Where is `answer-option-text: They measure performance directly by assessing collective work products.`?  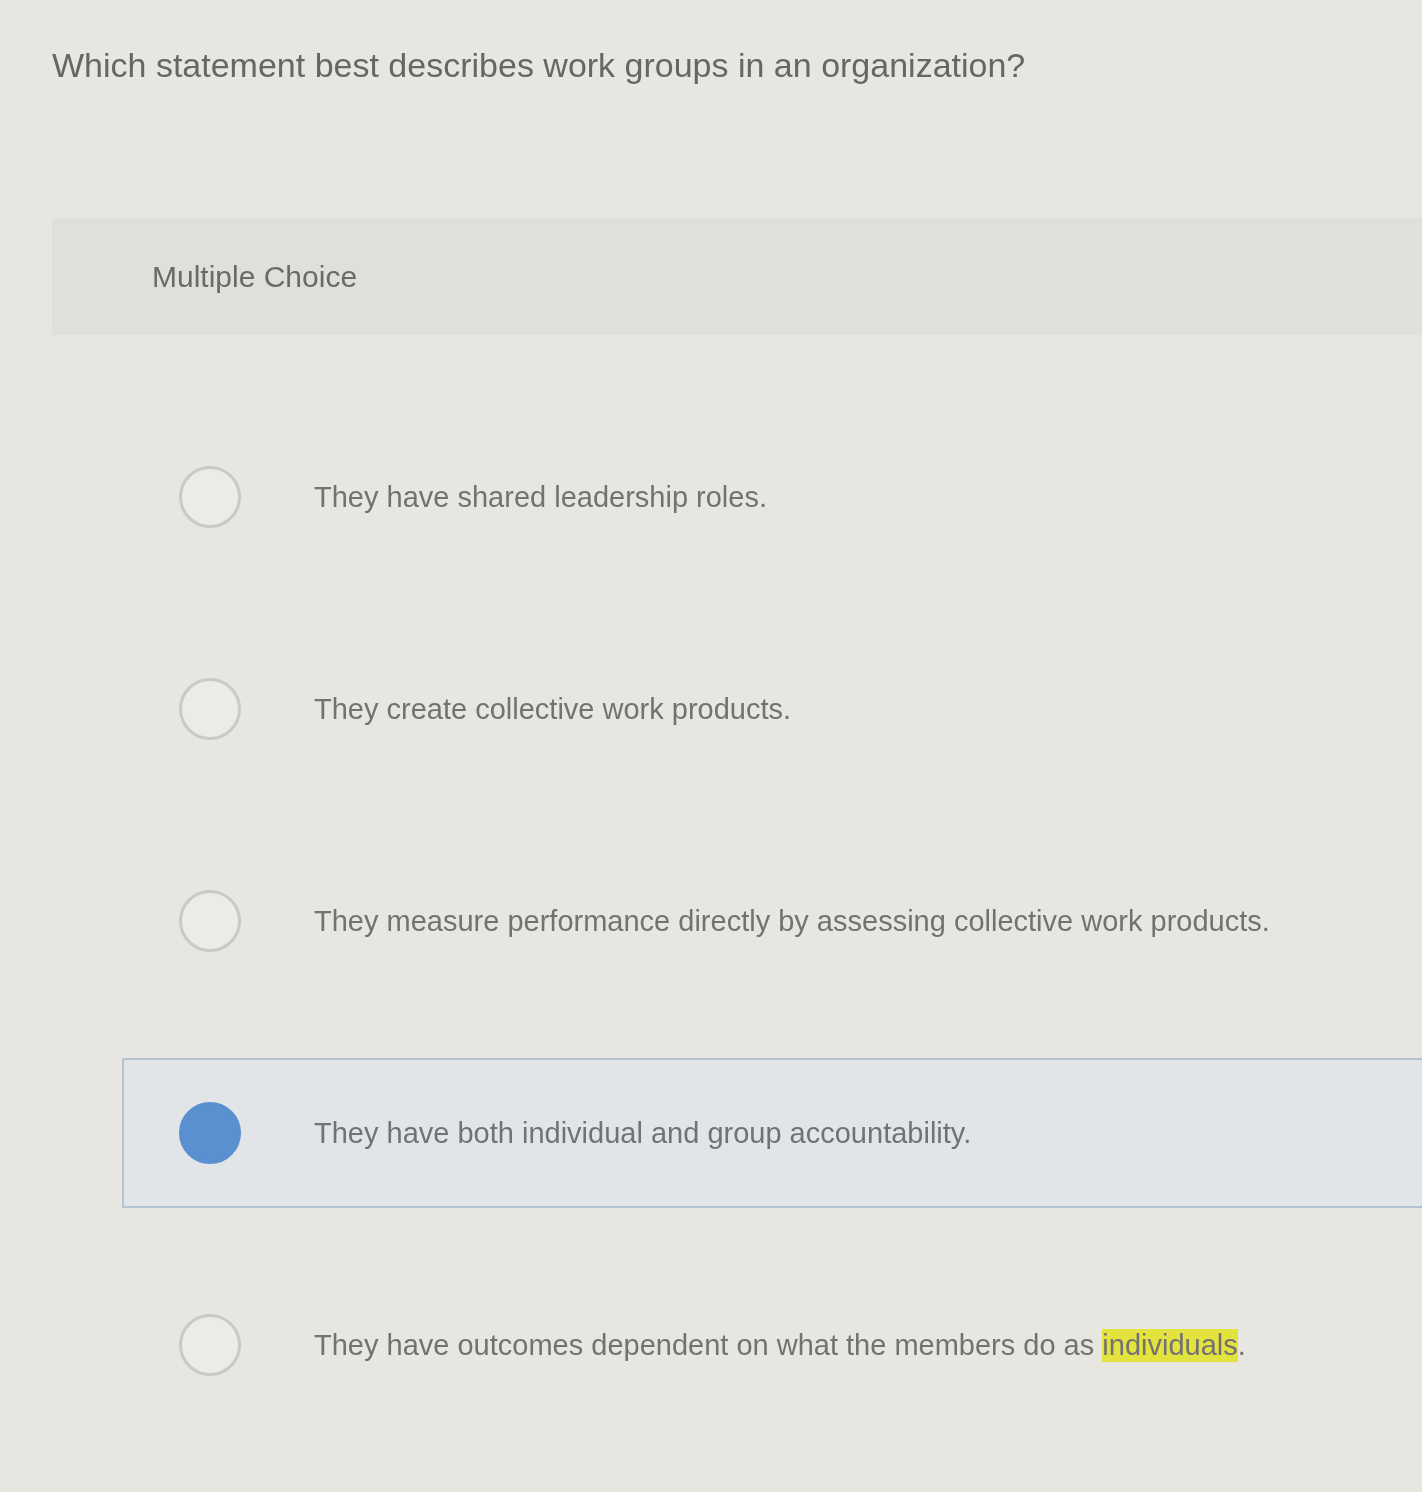
answer-option-text: They measure performance directly by assessing collective work products. is located at coordinates (792, 921).